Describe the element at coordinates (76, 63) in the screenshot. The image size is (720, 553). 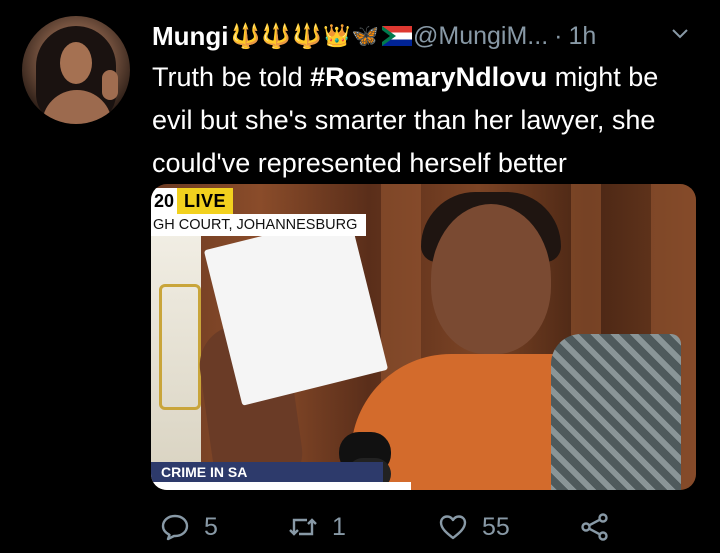
I see `avatar-face` at that location.